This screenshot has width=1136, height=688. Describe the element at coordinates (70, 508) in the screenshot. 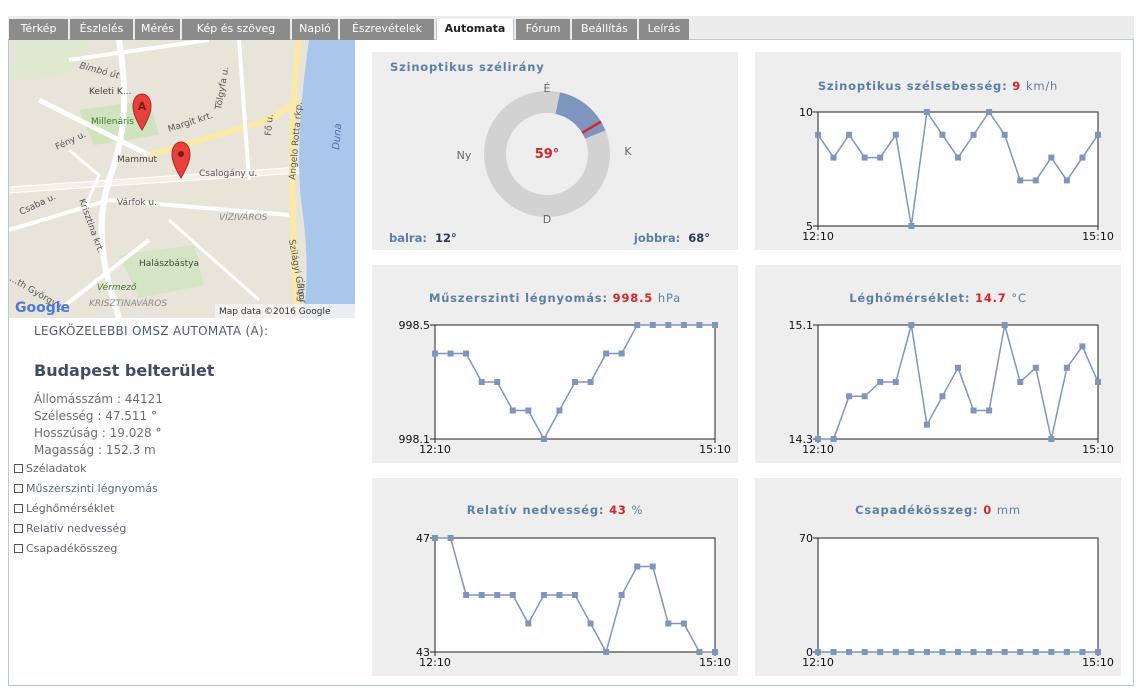

I see `checkbox-label: Léghőmérséklet` at that location.